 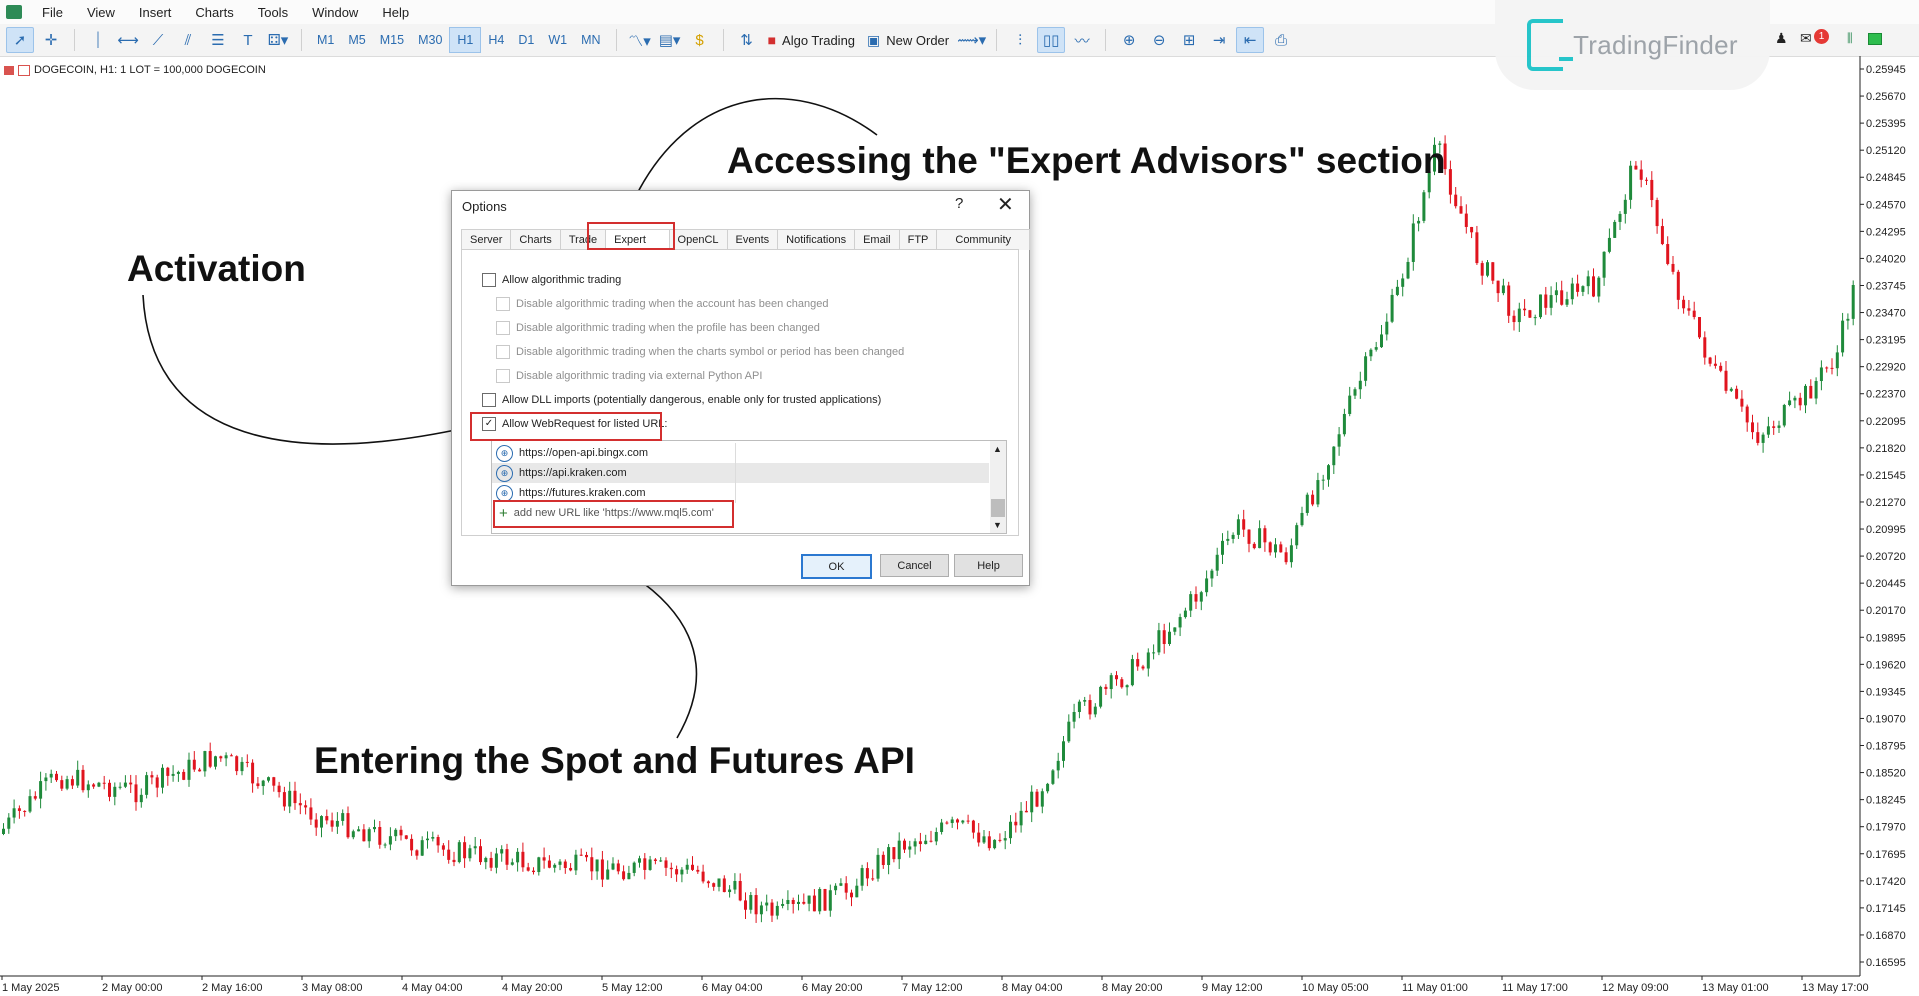 What do you see at coordinates (613, 514) in the screenshot?
I see `highlight-add-url` at bounding box center [613, 514].